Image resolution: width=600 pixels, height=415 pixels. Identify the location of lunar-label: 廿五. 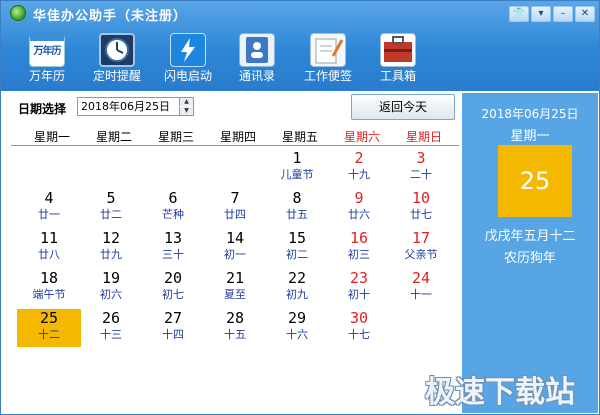
(297, 214).